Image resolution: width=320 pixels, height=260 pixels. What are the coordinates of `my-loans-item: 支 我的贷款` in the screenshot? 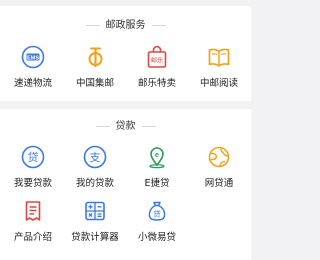 It's located at (95, 167).